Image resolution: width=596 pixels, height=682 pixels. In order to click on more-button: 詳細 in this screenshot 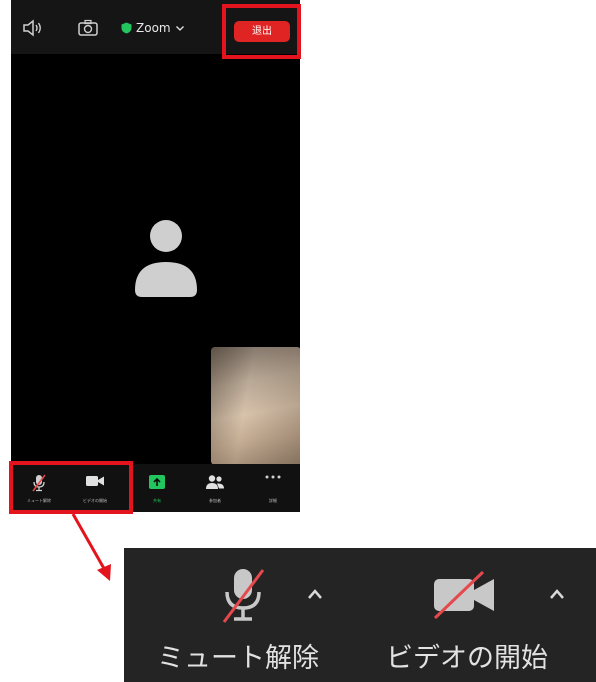, I will do `click(272, 488)`.